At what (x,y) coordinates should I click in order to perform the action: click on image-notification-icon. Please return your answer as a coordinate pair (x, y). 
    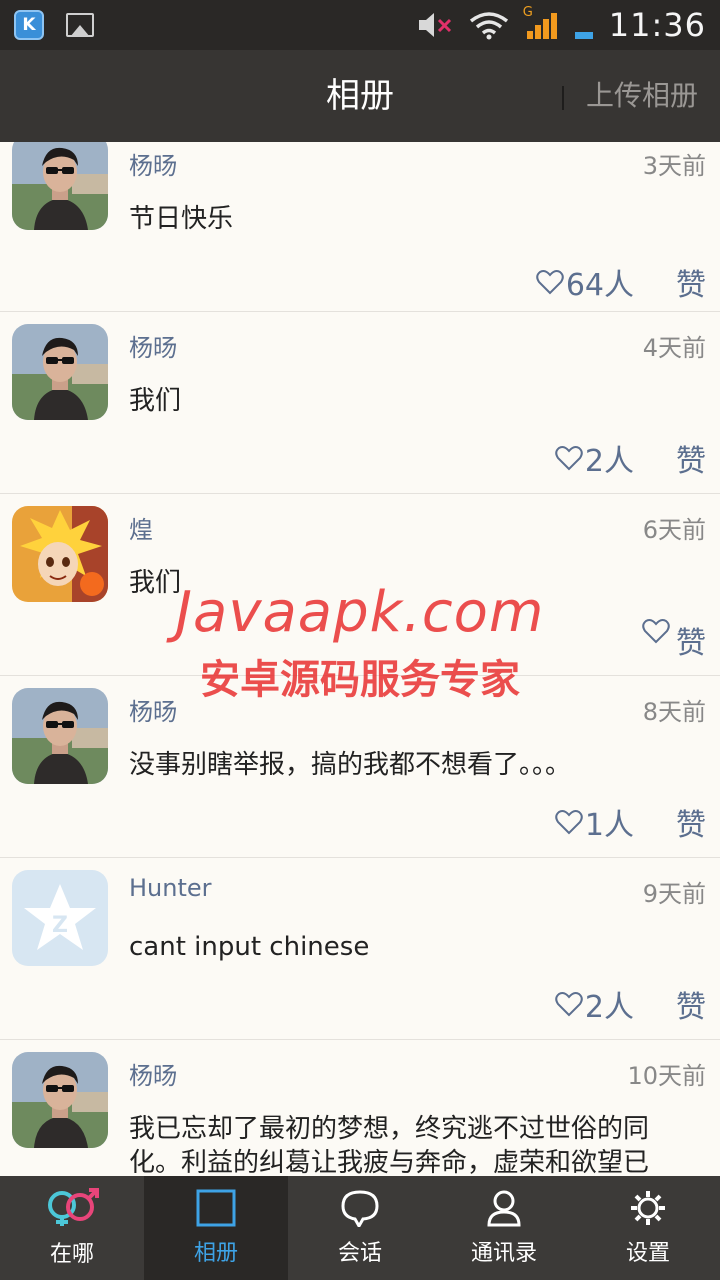
    Looking at the image, I should click on (80, 25).